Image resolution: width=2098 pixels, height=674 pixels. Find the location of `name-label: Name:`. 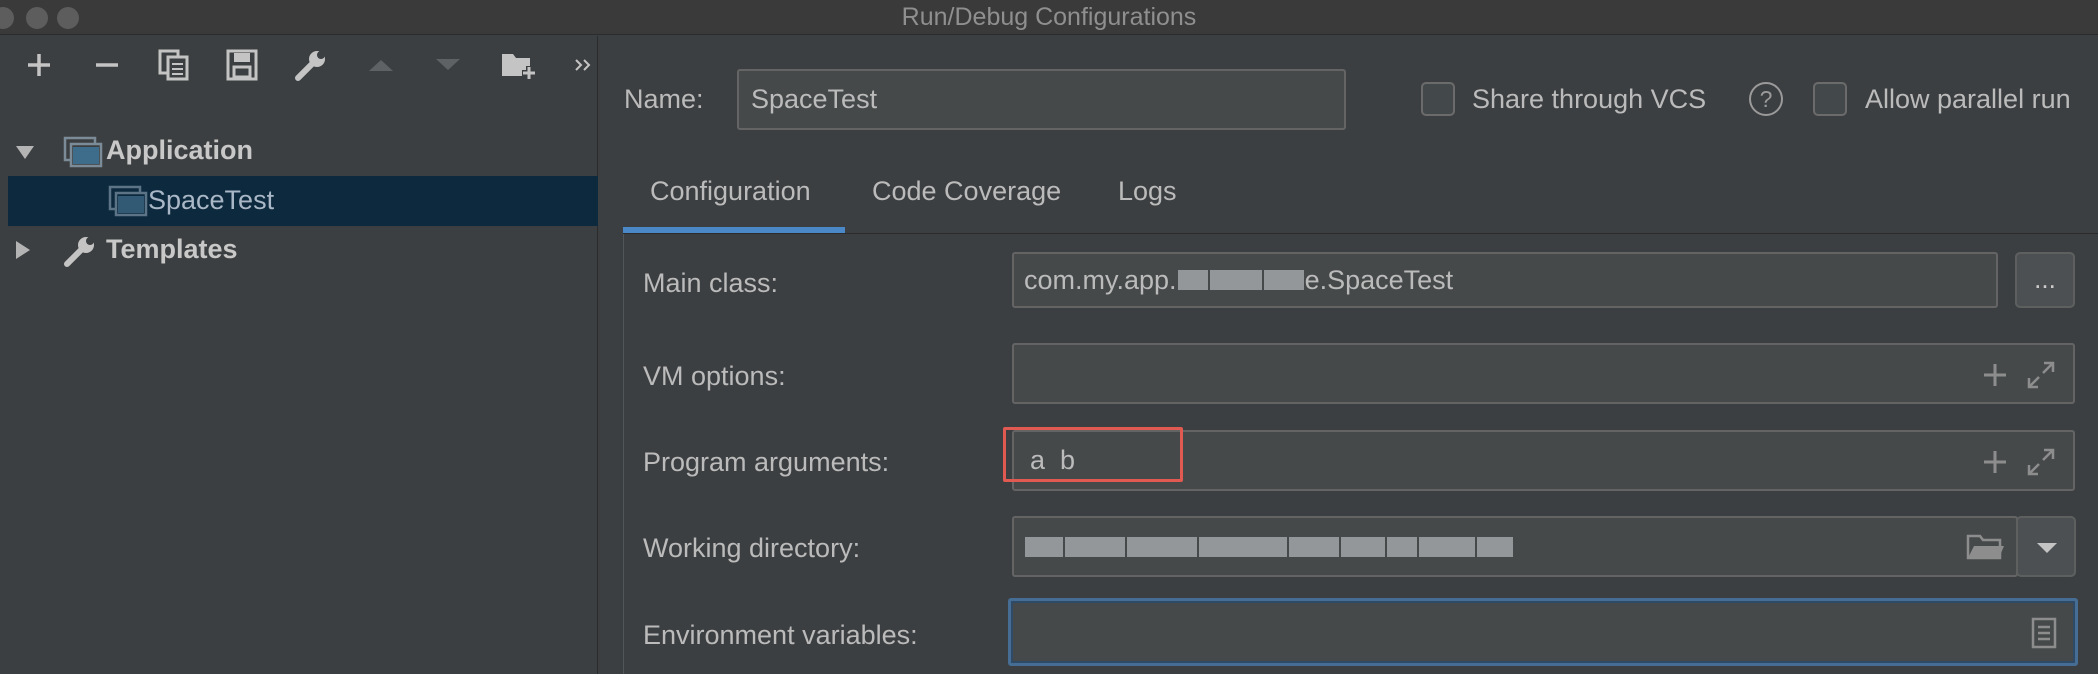

name-label: Name: is located at coordinates (664, 99).